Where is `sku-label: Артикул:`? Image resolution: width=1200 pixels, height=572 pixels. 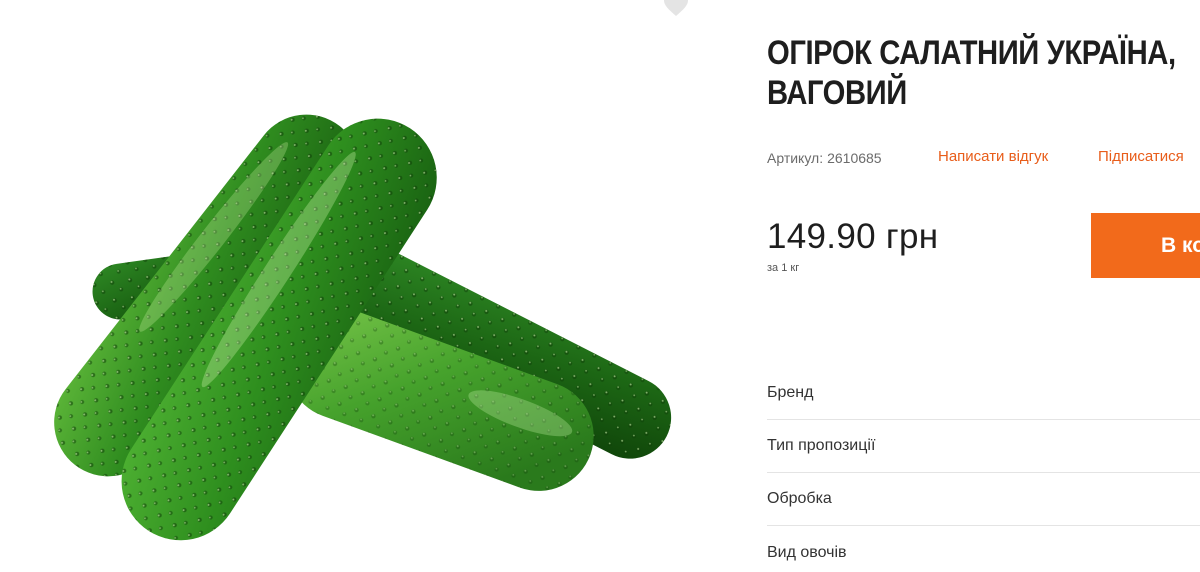
sku-label: Артикул: is located at coordinates (795, 158).